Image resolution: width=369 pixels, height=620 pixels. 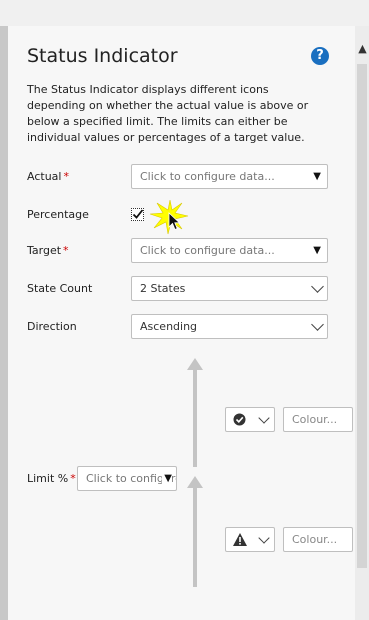 What do you see at coordinates (195, 418) in the screenshot?
I see `upper-arrow-shaft` at bounding box center [195, 418].